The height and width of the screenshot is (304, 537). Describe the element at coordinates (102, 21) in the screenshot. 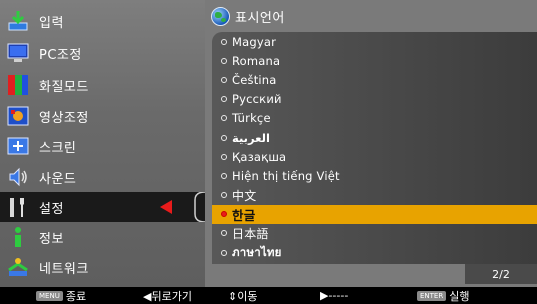

I see `menu-item-input: 입력` at that location.